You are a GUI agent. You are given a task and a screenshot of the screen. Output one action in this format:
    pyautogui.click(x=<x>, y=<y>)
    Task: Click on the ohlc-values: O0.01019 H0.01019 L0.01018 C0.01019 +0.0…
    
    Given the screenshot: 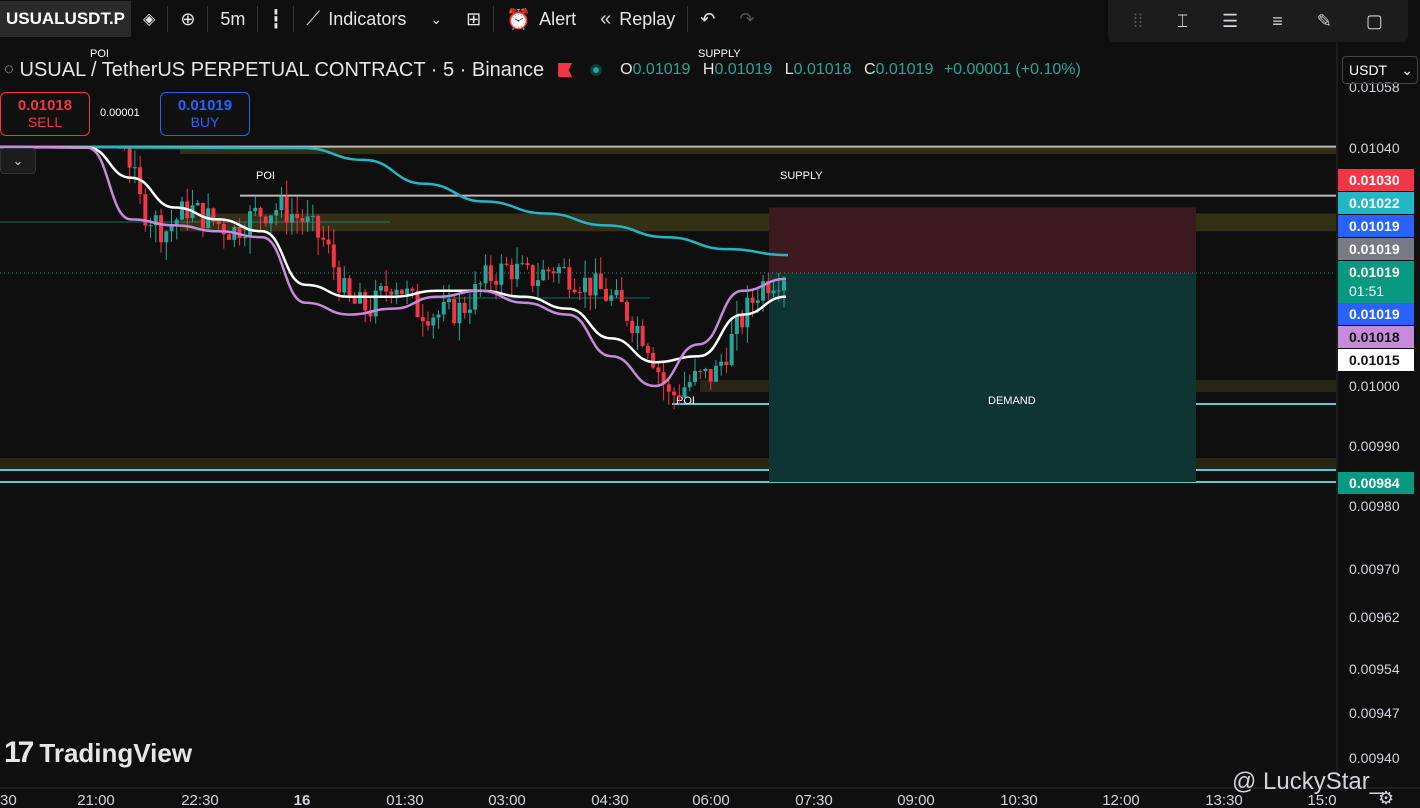 What is the action you would take?
    pyautogui.click(x=846, y=70)
    